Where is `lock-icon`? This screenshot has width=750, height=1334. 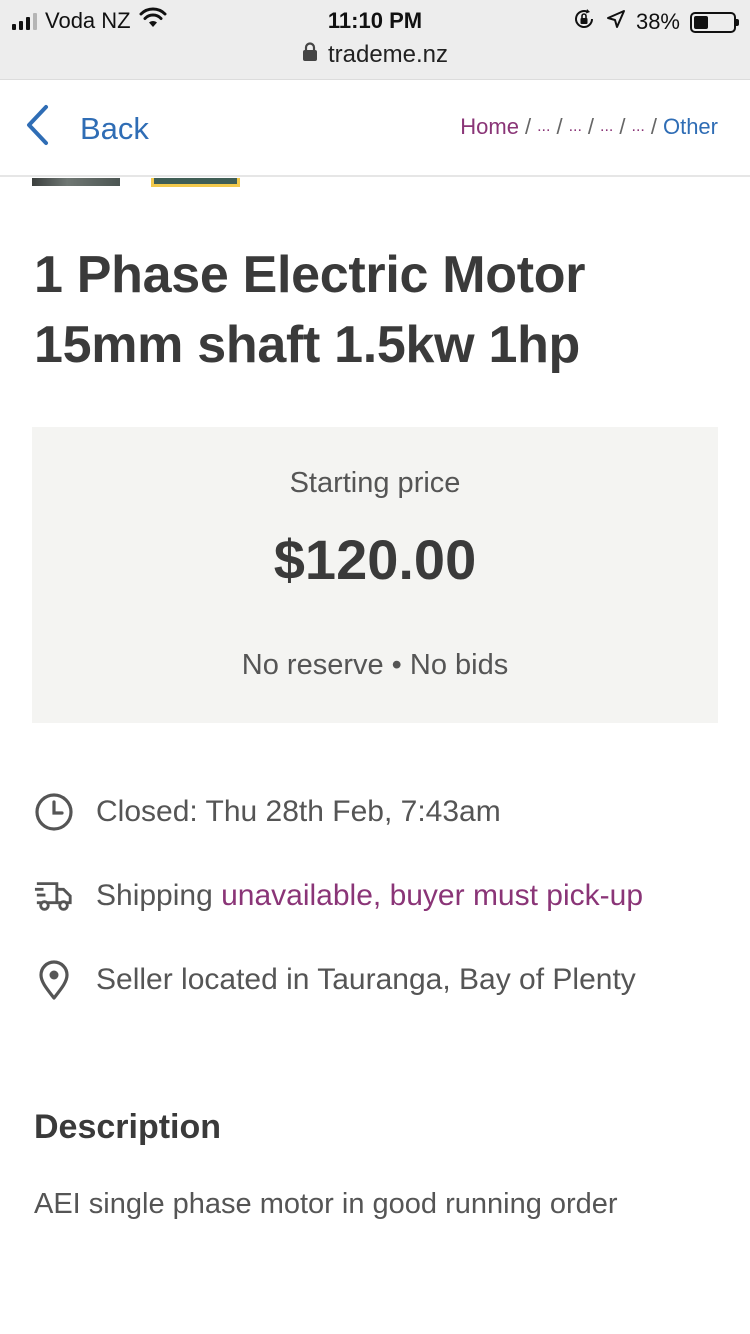
lock-icon is located at coordinates (310, 55).